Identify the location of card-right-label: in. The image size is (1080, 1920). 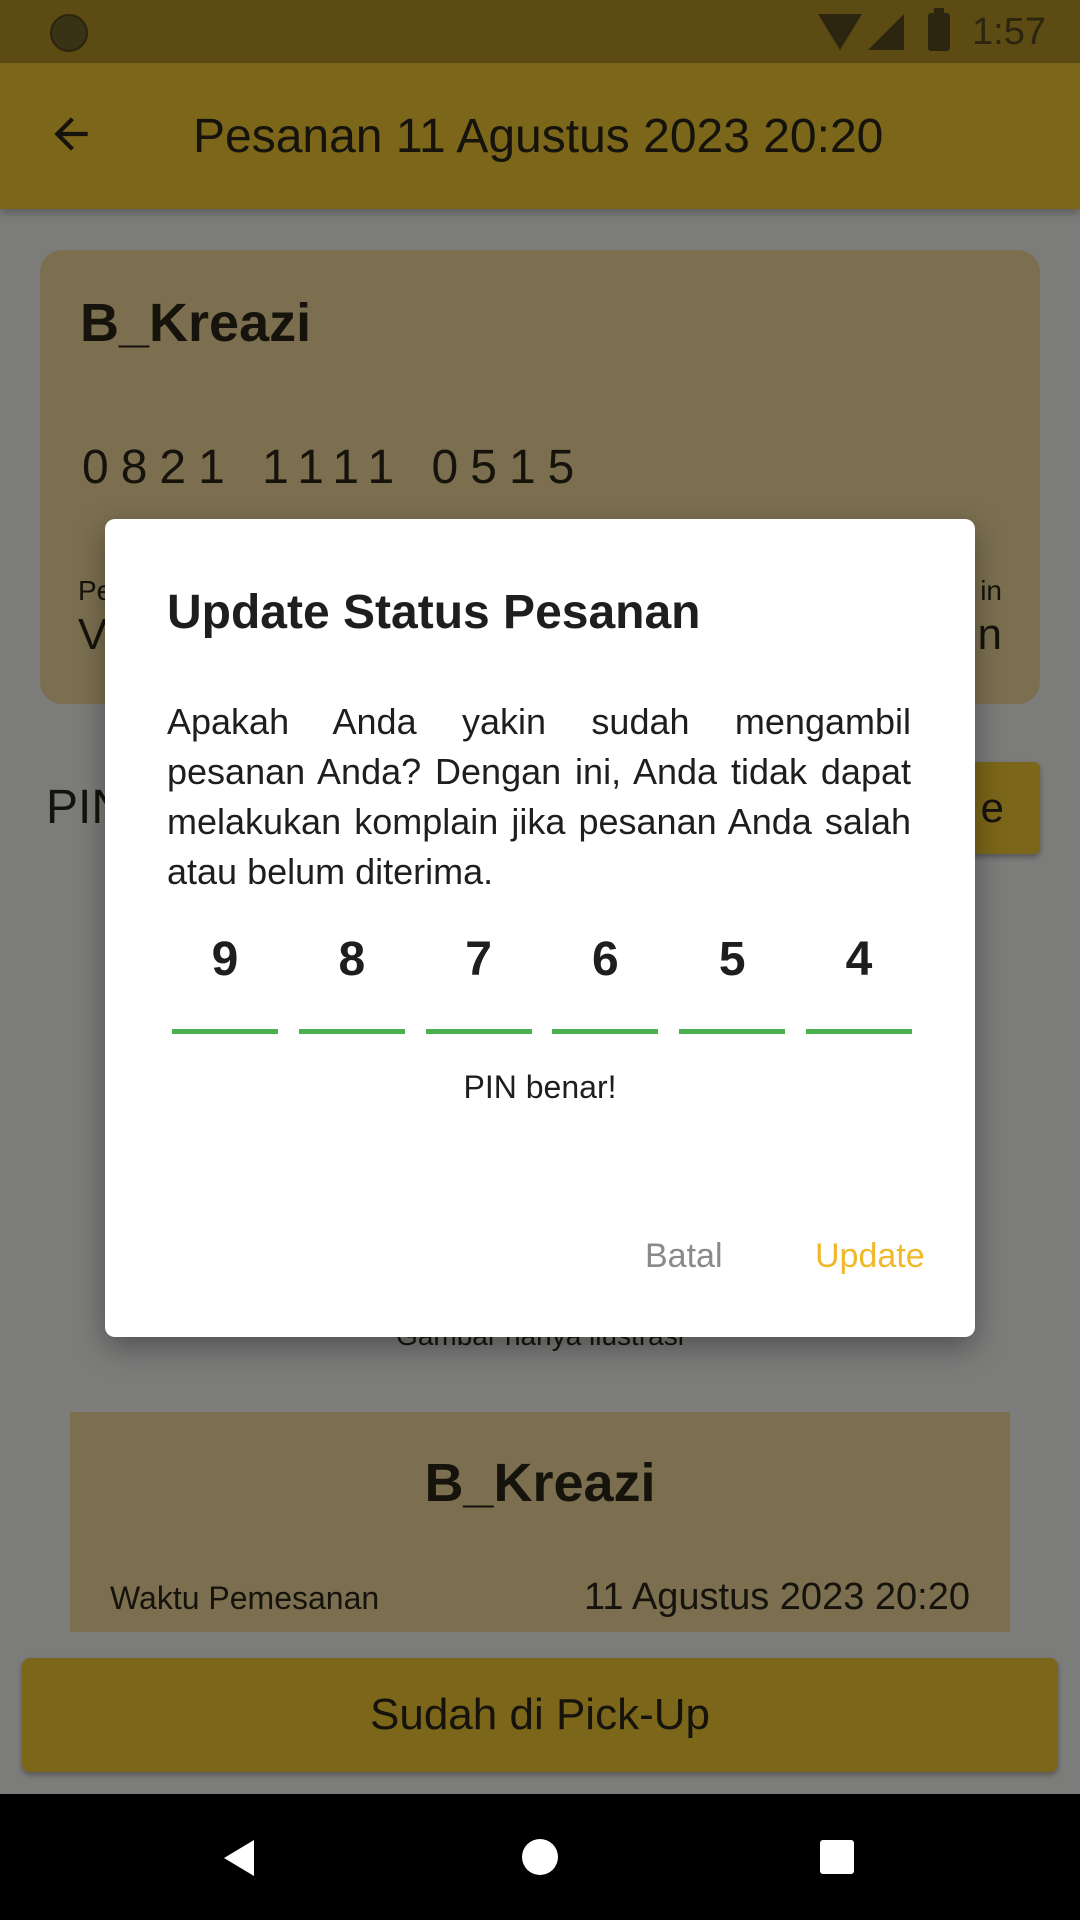
(991, 590).